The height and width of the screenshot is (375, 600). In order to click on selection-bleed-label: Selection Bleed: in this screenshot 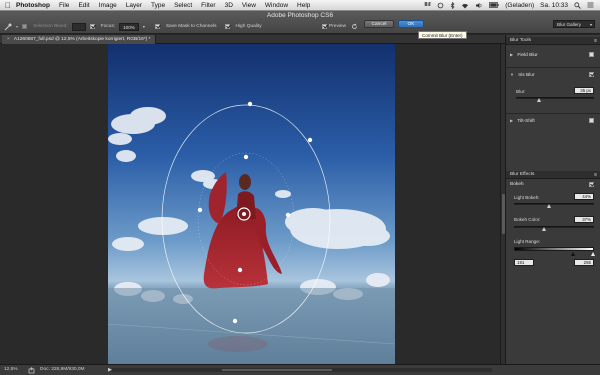, I will do `click(50, 26)`.